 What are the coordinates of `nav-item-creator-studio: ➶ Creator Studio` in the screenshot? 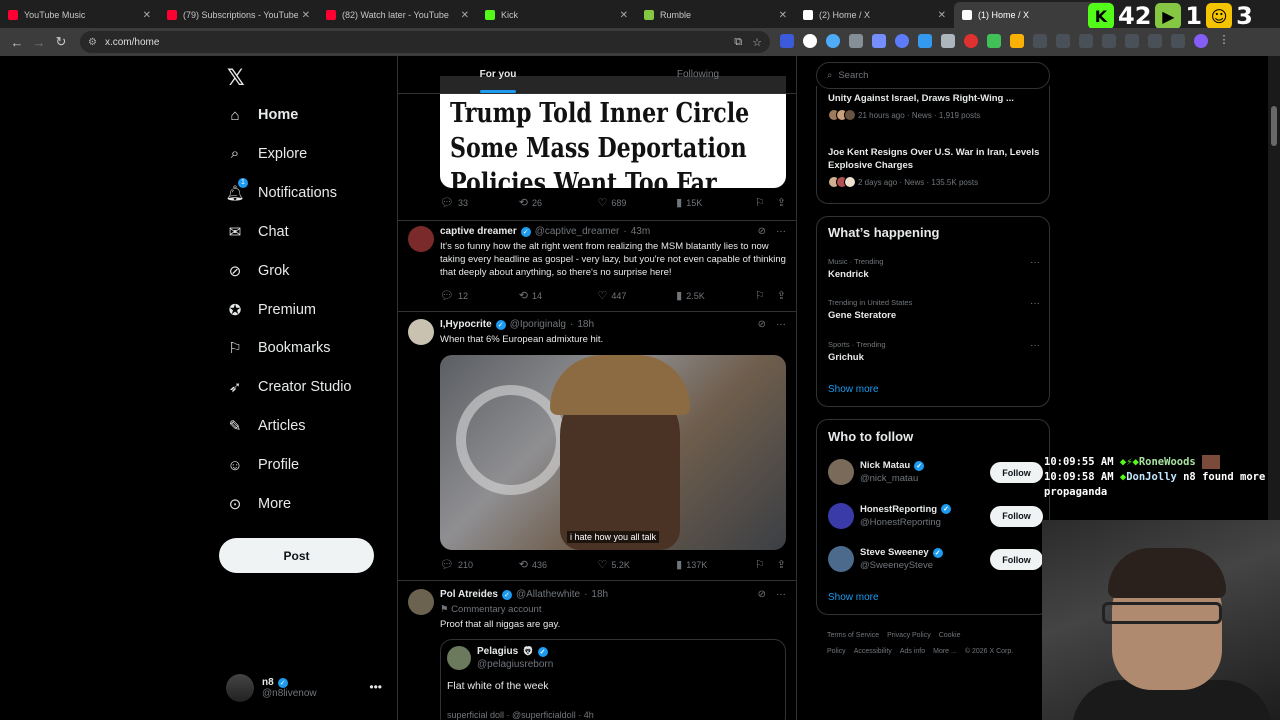 It's located at (289, 387).